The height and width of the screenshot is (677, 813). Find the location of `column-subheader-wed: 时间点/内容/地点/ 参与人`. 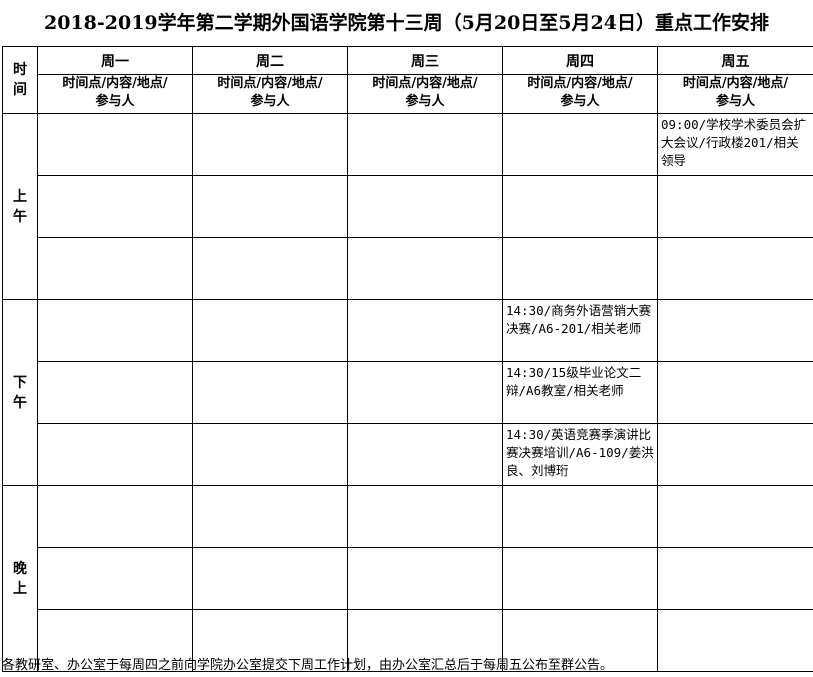

column-subheader-wed: 时间点/内容/地点/ 参与人 is located at coordinates (425, 94).